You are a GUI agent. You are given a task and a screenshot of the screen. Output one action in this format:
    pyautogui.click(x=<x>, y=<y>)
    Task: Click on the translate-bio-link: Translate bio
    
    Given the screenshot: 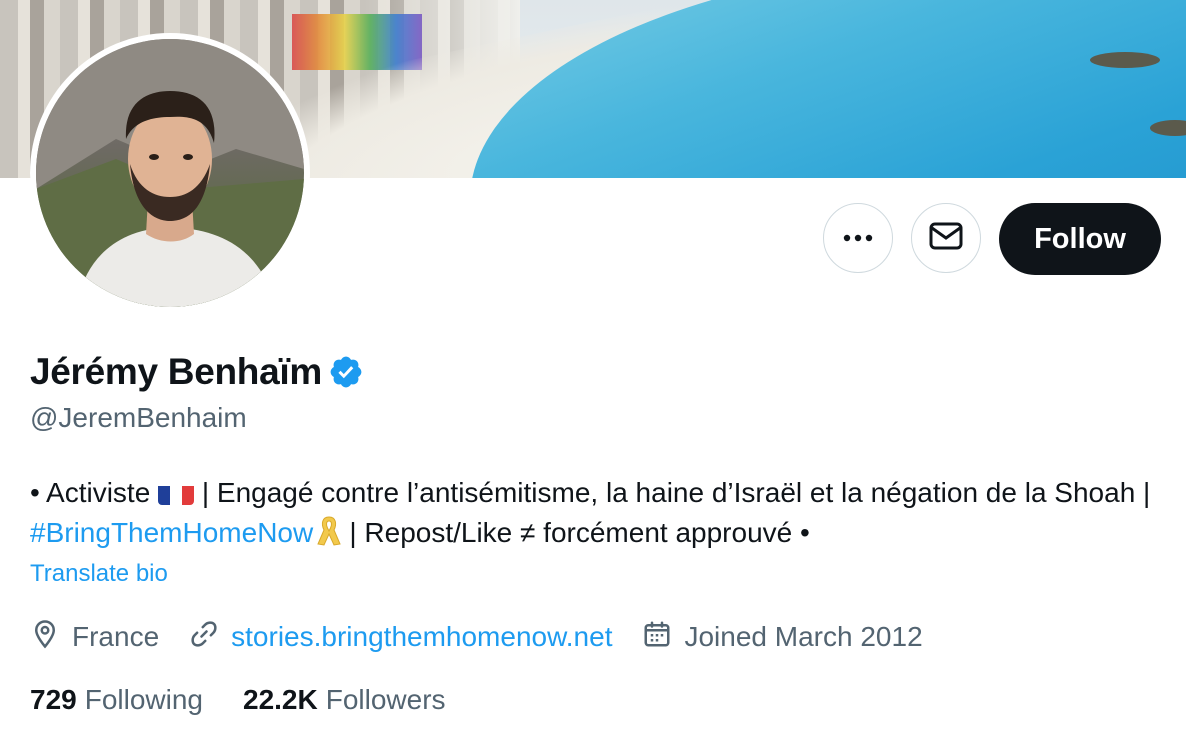 What is the action you would take?
    pyautogui.click(x=99, y=574)
    